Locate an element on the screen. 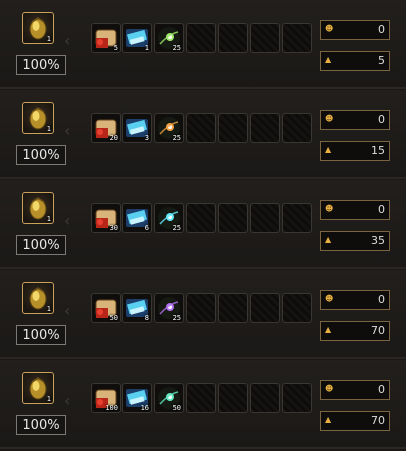 Image resolution: width=406 pixels, height=451 pixels. material-count: 8 is located at coordinates (146, 318).